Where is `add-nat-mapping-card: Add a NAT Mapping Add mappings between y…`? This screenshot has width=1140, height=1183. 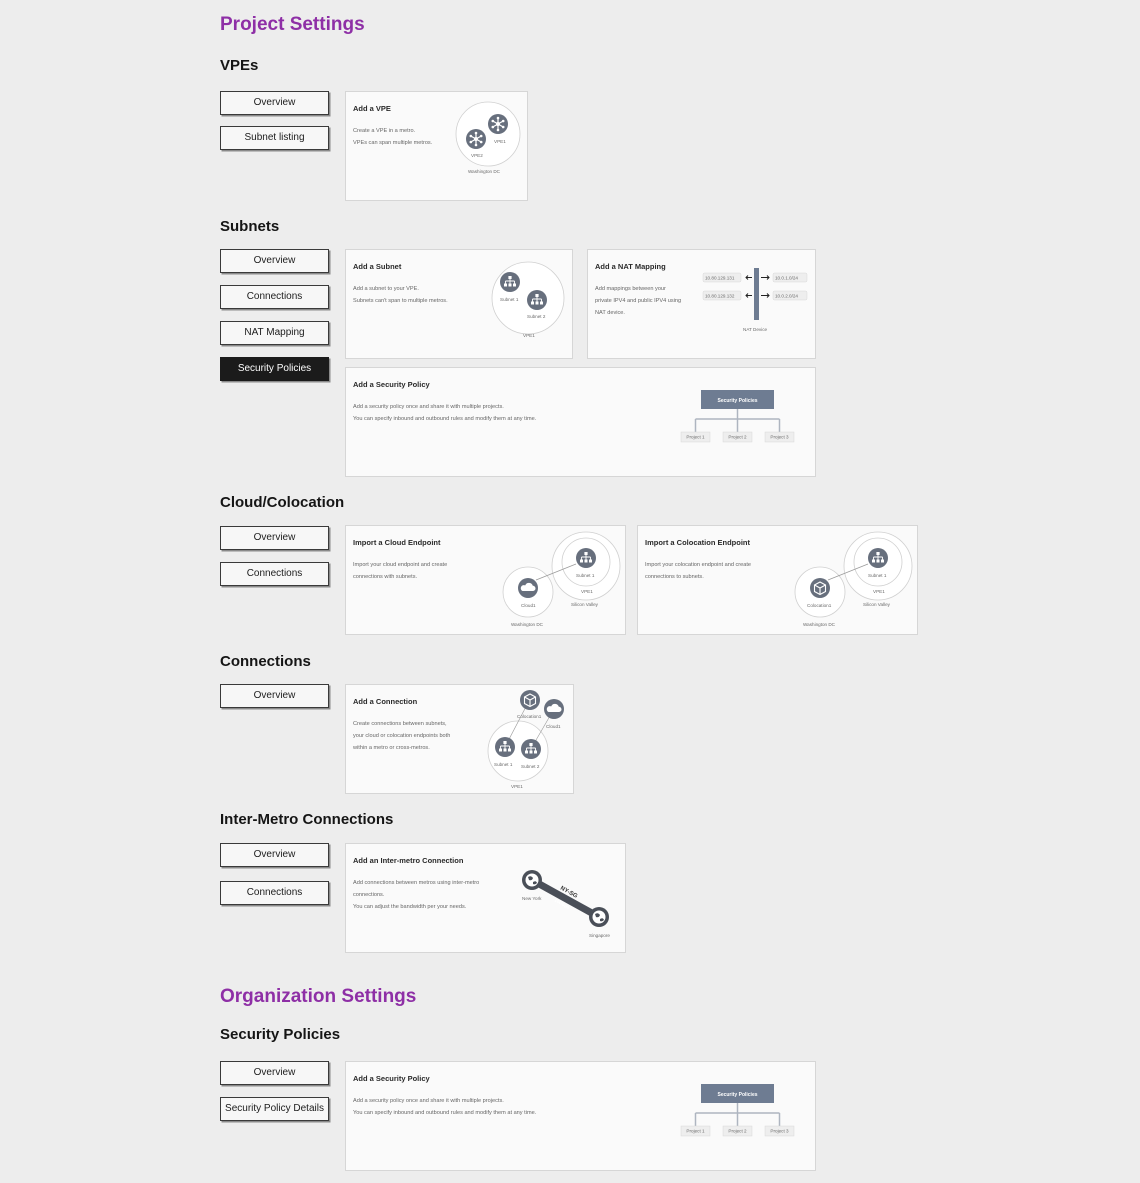
add-nat-mapping-card: Add a NAT Mapping Add mappings between y… is located at coordinates (701, 304).